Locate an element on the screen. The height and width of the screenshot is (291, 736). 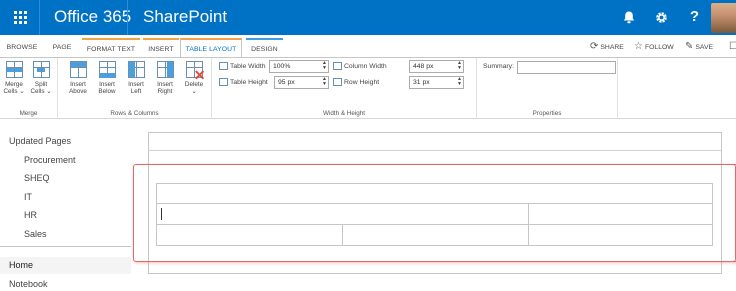
insert-left-label-2: Left is located at coordinates (136, 91).